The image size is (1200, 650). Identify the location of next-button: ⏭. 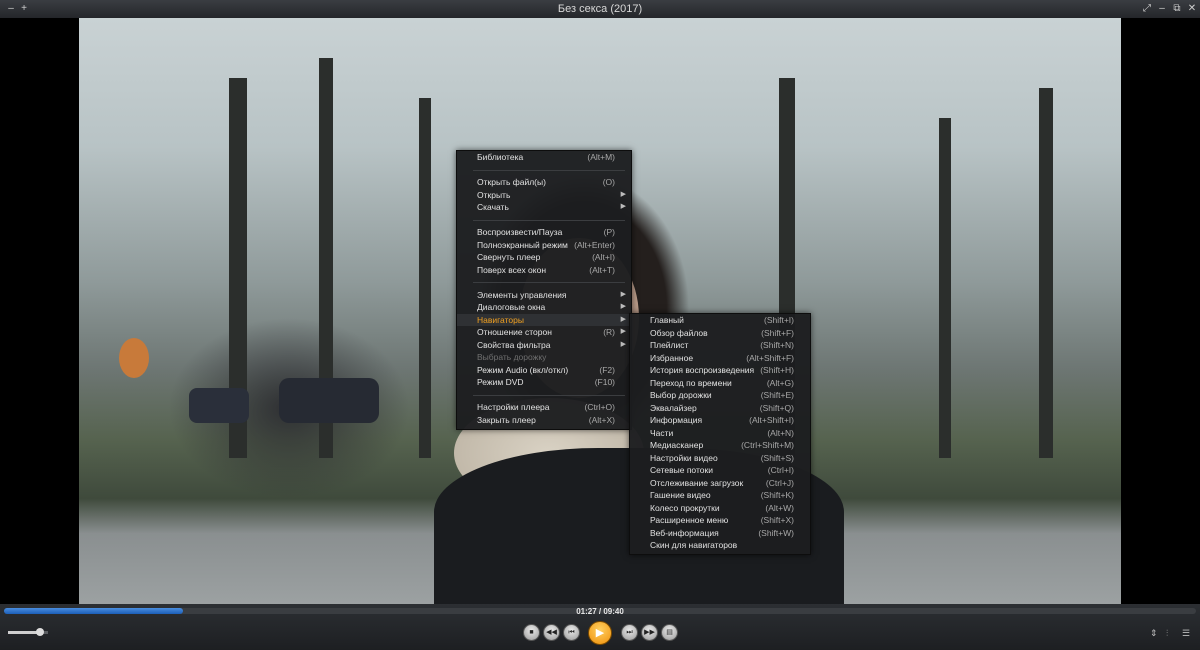
(629, 632).